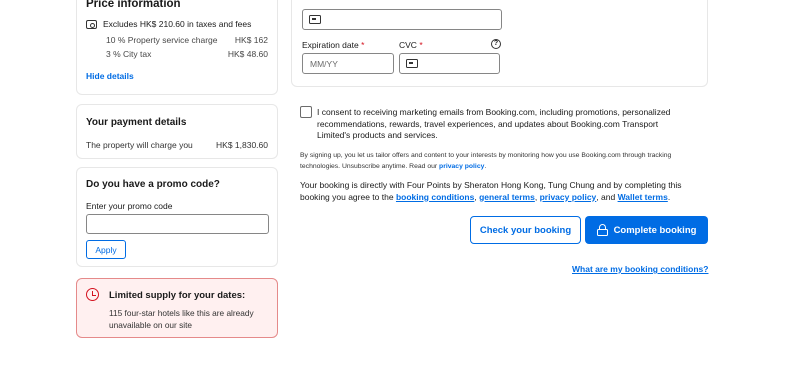  Describe the element at coordinates (525, 230) in the screenshot. I see `check-booking-button: Check your booking` at that location.